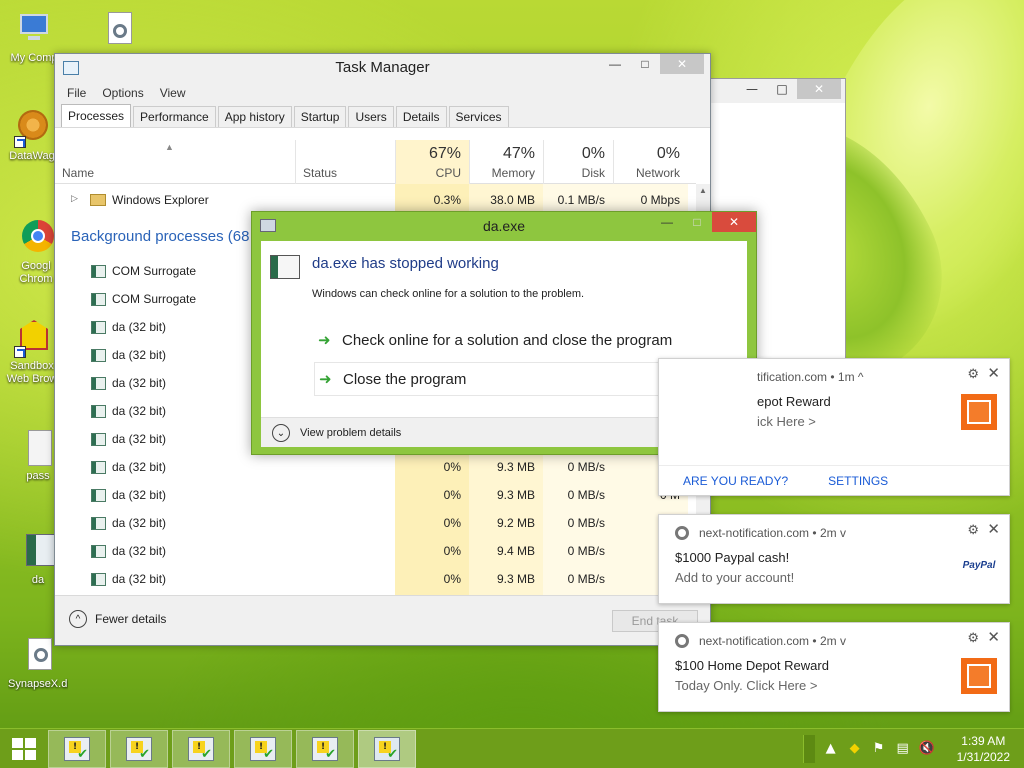 This screenshot has width=1024, height=768. I want to click on tab-details: Details, so click(421, 116).